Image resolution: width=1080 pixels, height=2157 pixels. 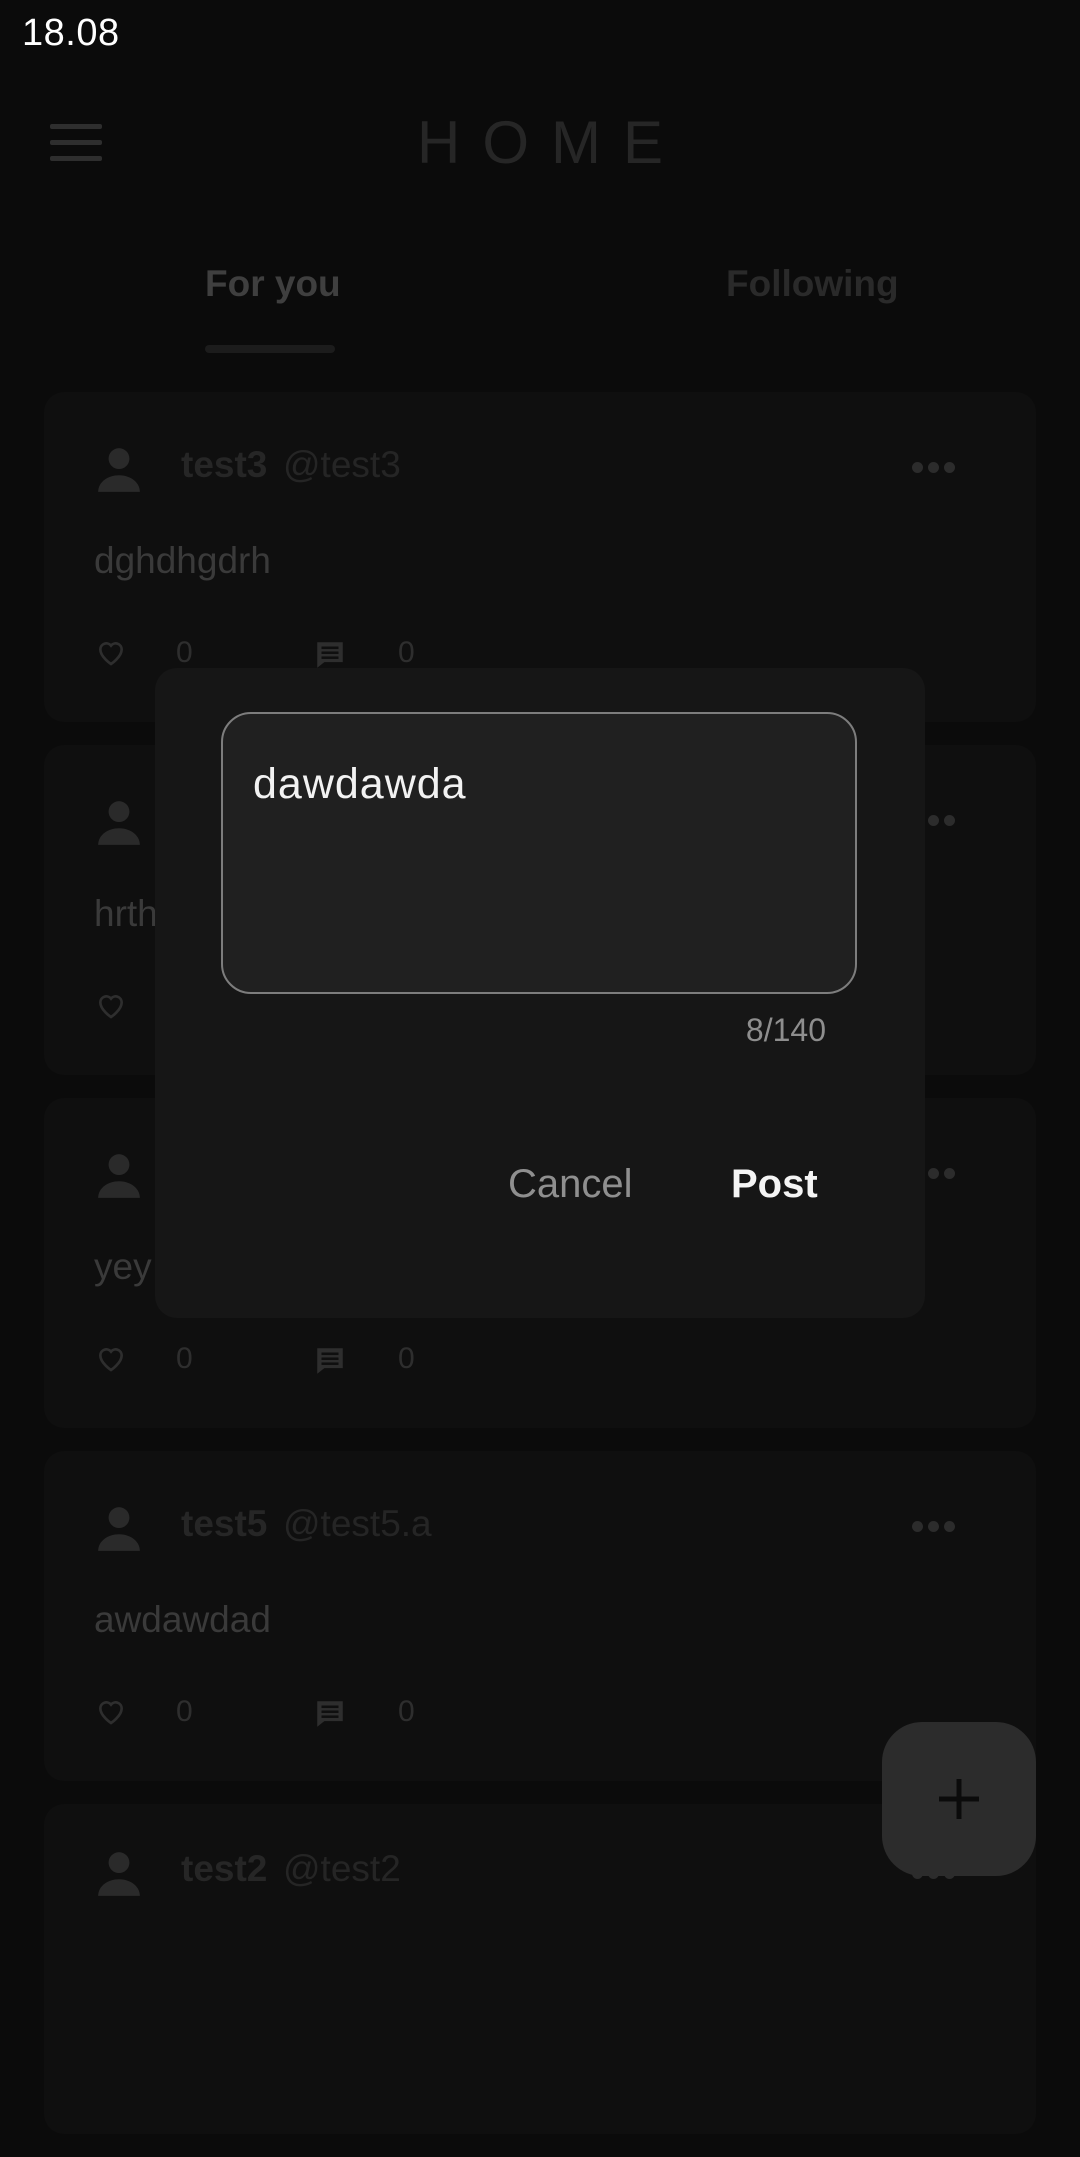 I want to click on post-handle: @test5.a, so click(x=357, y=1523).